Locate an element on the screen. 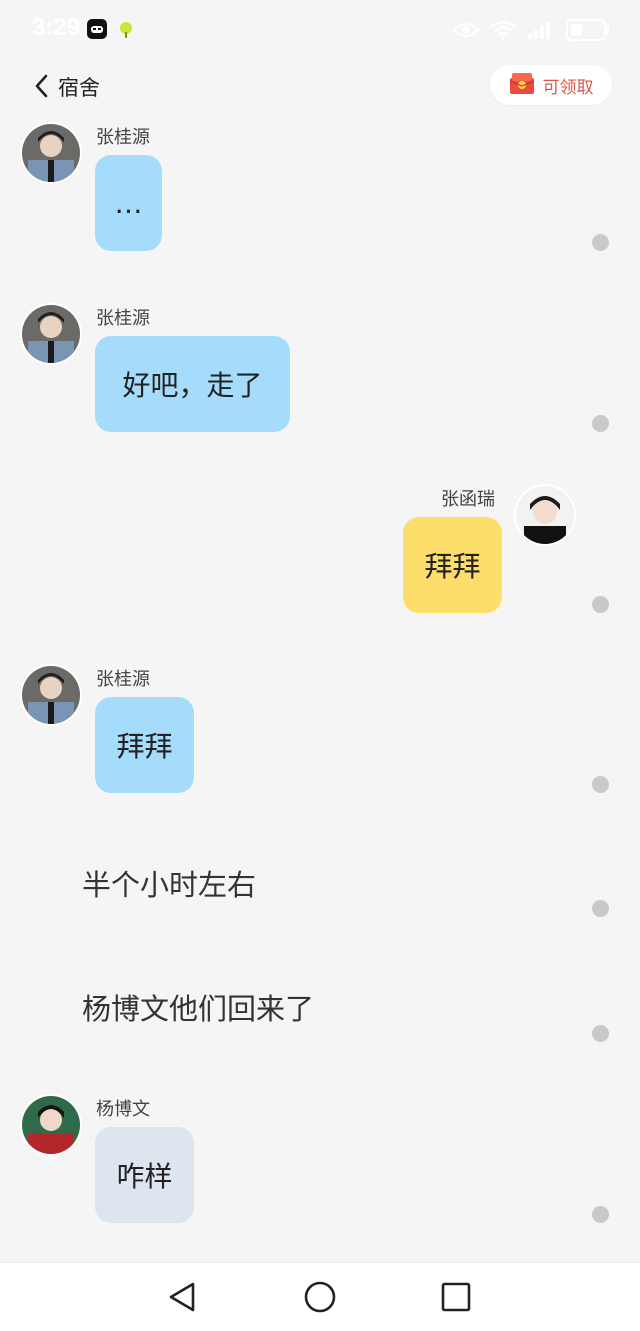 The width and height of the screenshot is (640, 1331). chat-title: 宿舍 is located at coordinates (79, 88).